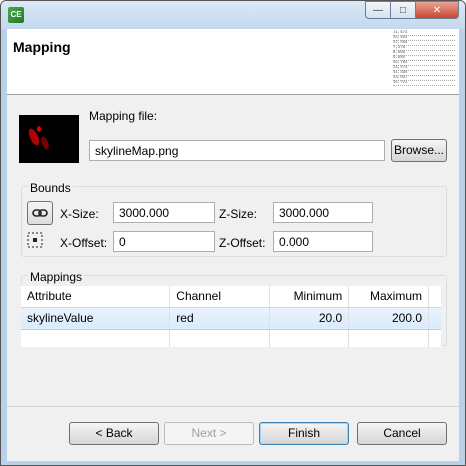 The image size is (466, 466). Describe the element at coordinates (434, 297) in the screenshot. I see `column-header-filler` at that location.